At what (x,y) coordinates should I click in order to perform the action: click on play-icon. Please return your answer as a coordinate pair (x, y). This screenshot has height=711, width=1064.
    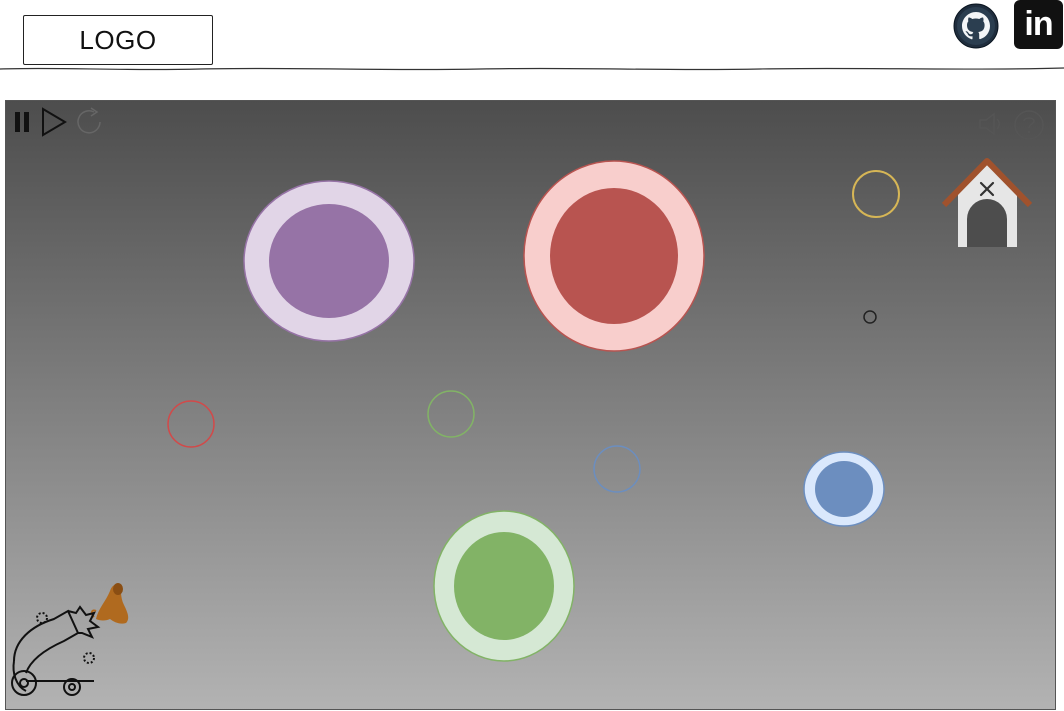
    Looking at the image, I should click on (54, 122).